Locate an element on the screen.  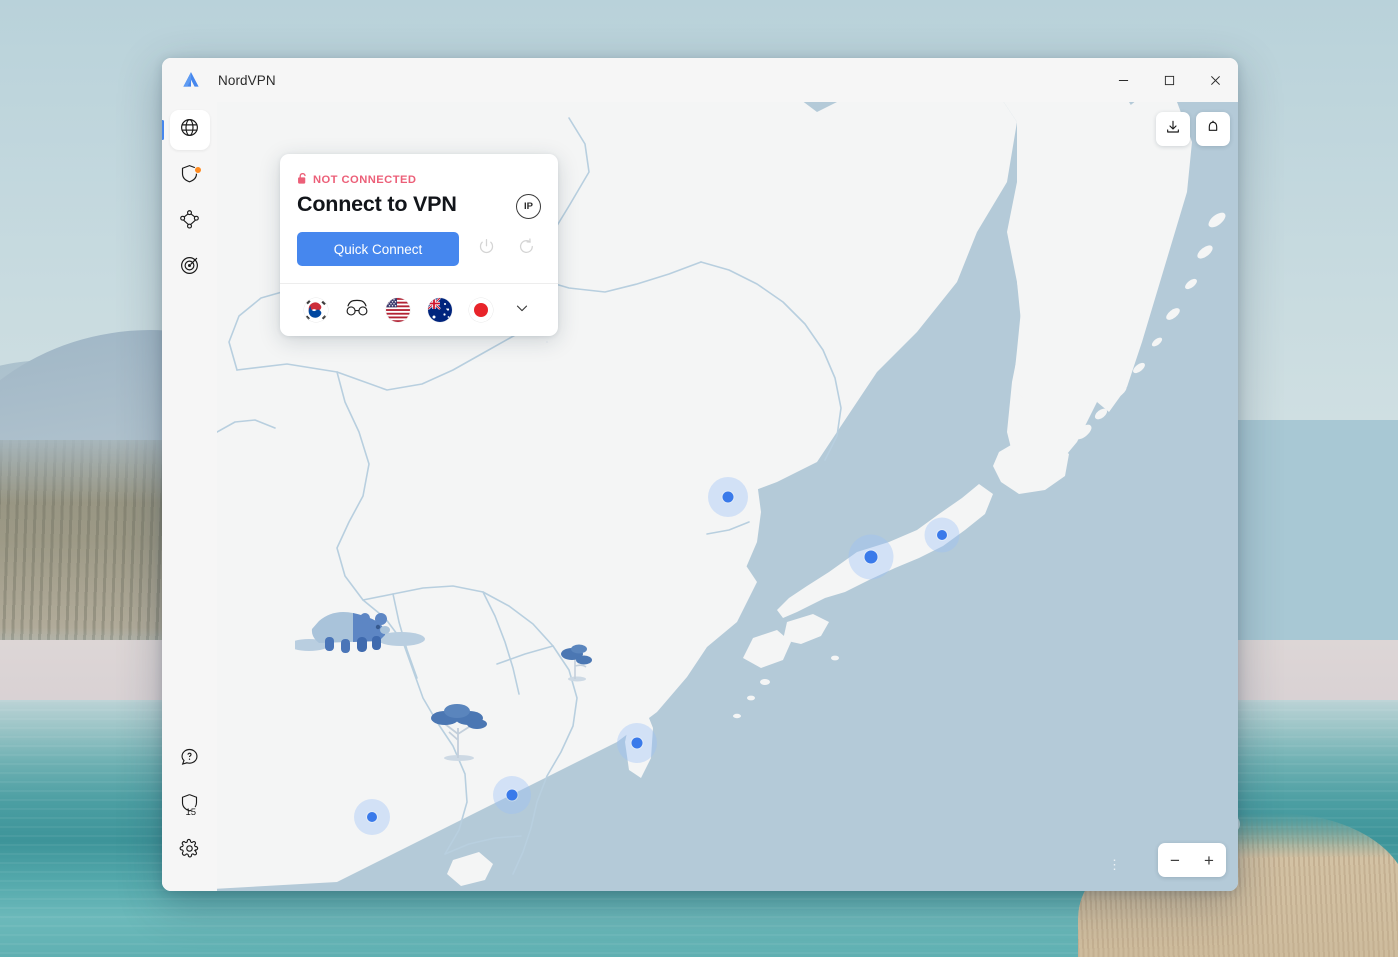
connection-card-header: Connect to VPN IP is located at coordinates (419, 212).